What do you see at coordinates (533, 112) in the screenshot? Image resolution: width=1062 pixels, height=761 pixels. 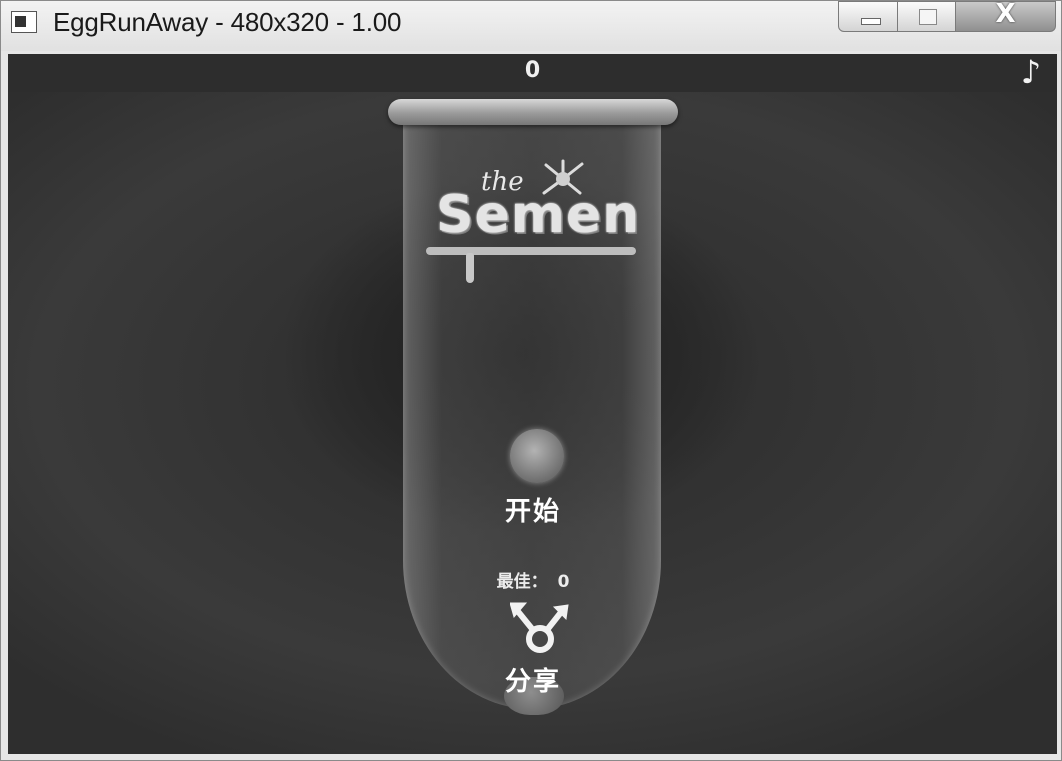 I see `panel-rim` at bounding box center [533, 112].